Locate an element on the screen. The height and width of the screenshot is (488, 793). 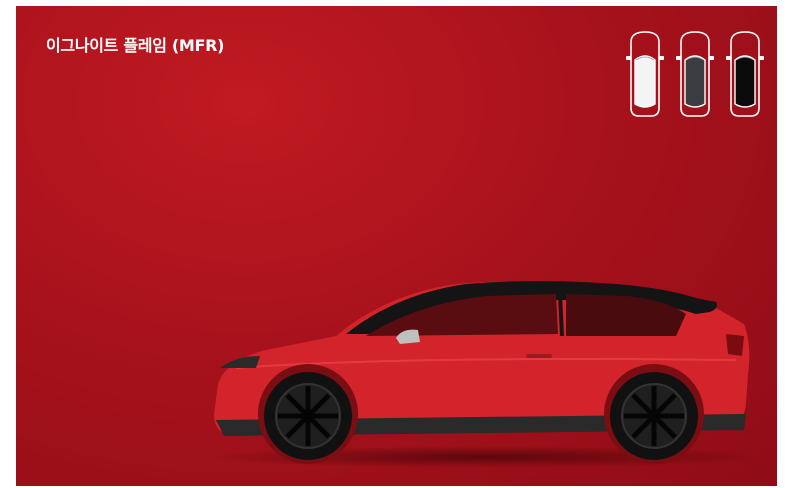
color-name-title: 이그나이트 플레임 (MFR) is located at coordinates (135, 45).